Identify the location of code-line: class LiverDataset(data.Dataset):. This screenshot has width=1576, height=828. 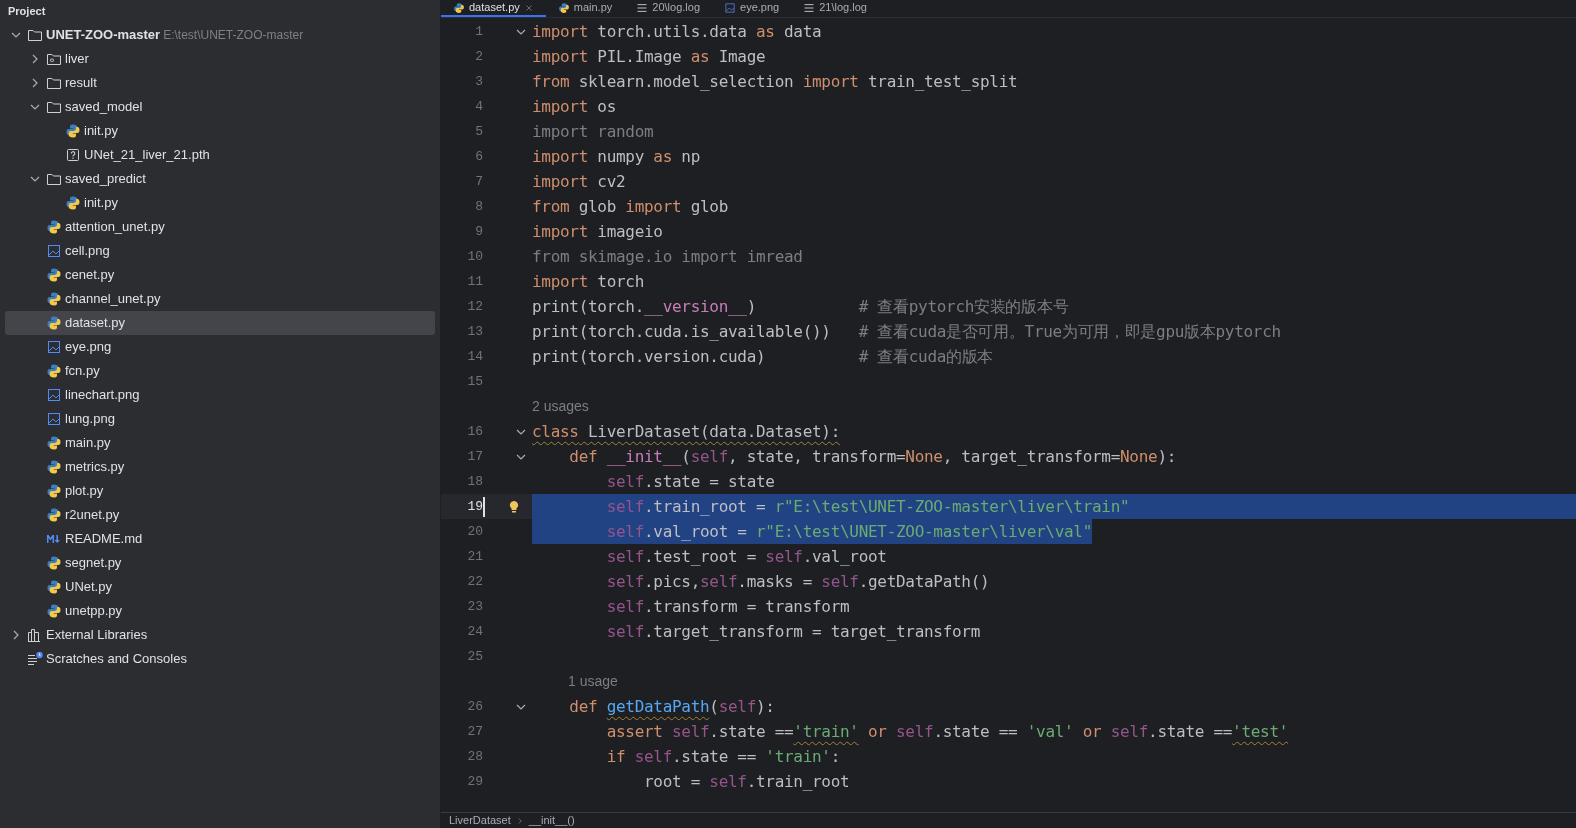
(686, 431).